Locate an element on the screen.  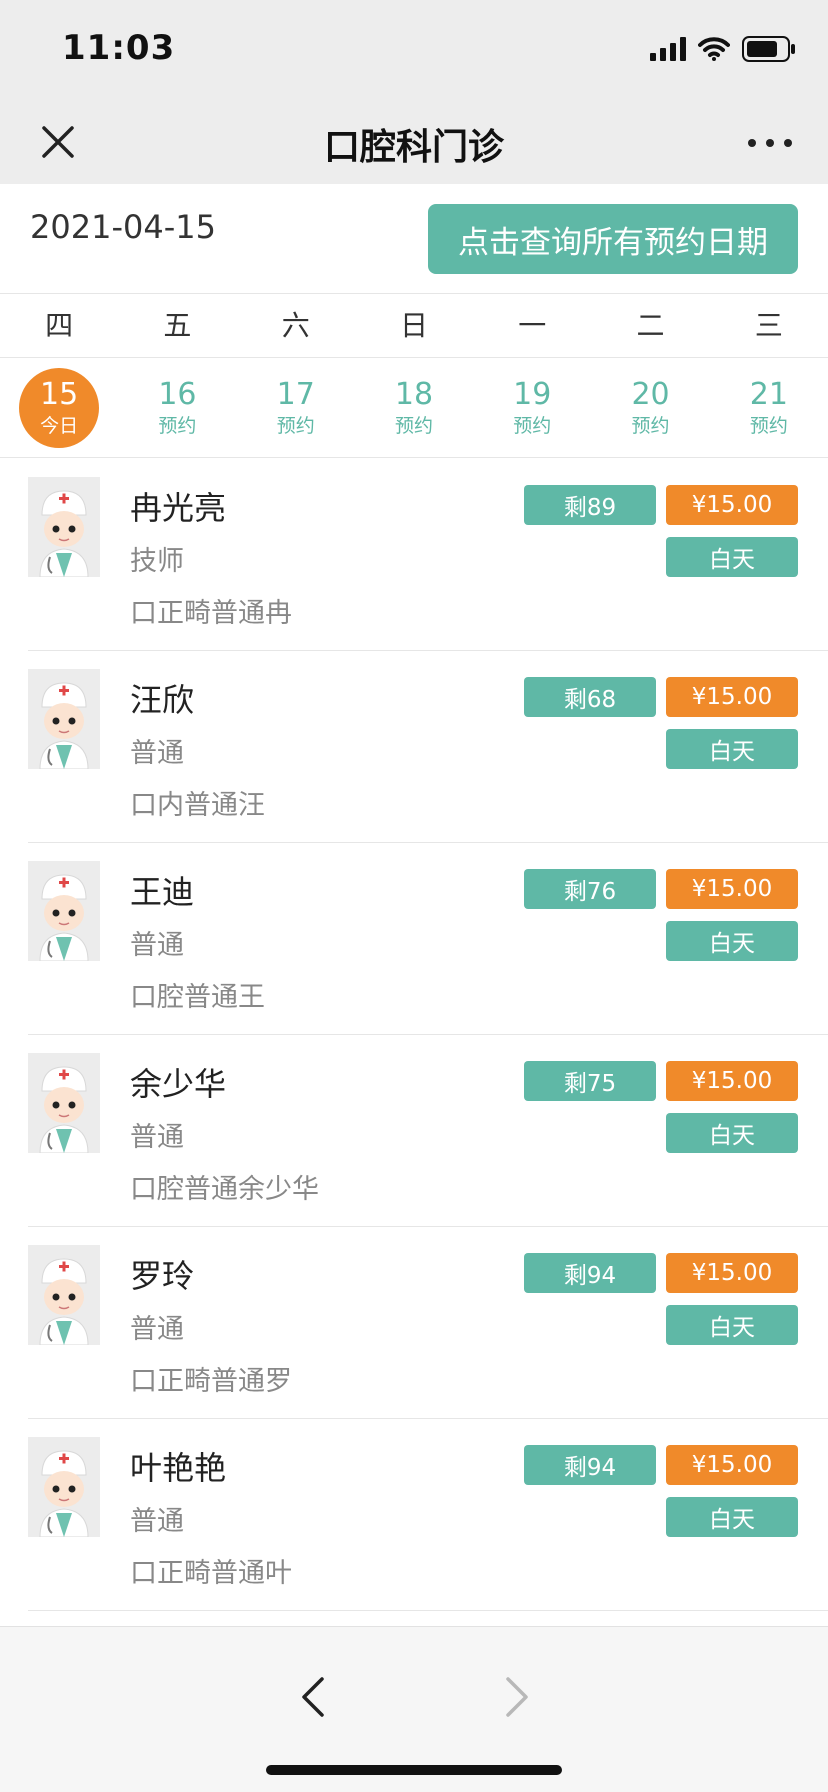
more-dots-icon is located at coordinates (770, 143).